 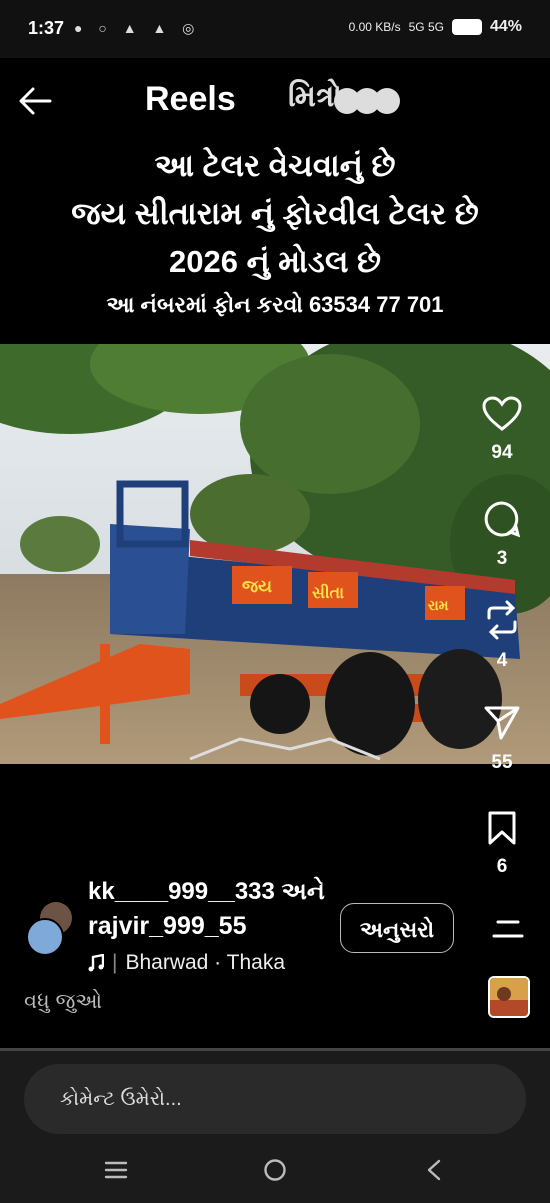 I want to click on save-action: 6, so click(x=502, y=844).